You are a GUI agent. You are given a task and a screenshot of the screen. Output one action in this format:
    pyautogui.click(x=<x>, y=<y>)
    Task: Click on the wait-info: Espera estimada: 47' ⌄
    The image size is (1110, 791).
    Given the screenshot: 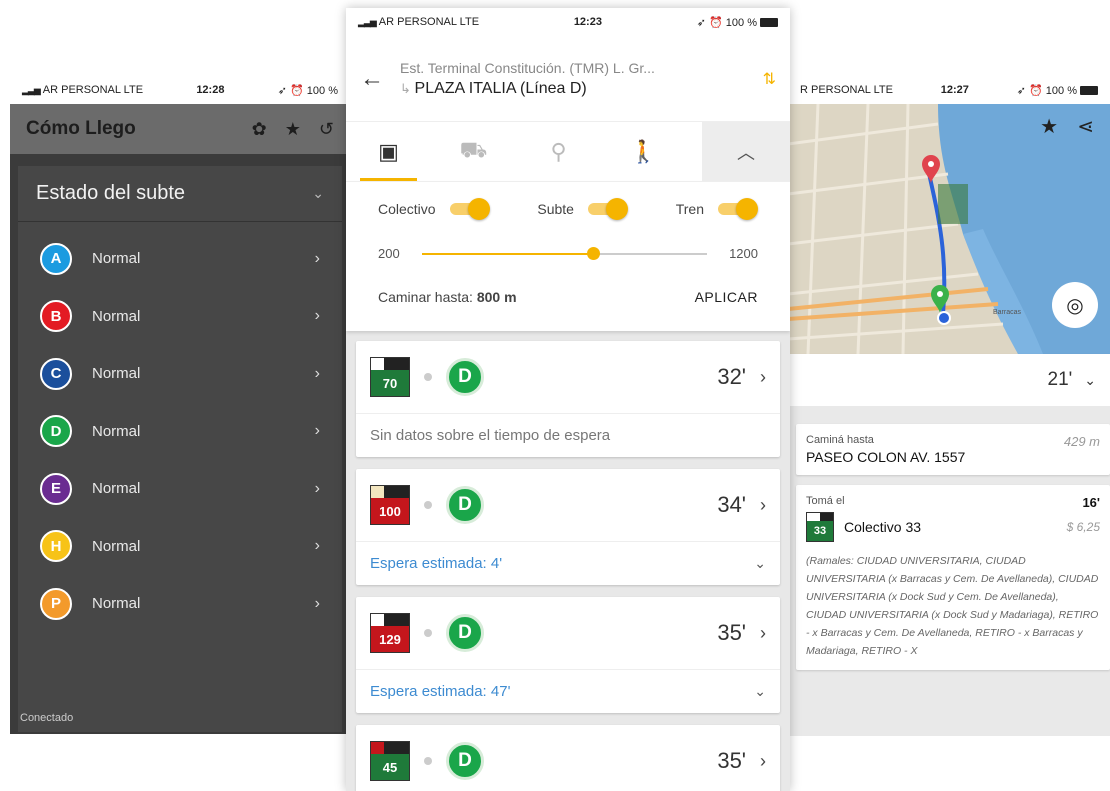 What is the action you would take?
    pyautogui.click(x=568, y=691)
    